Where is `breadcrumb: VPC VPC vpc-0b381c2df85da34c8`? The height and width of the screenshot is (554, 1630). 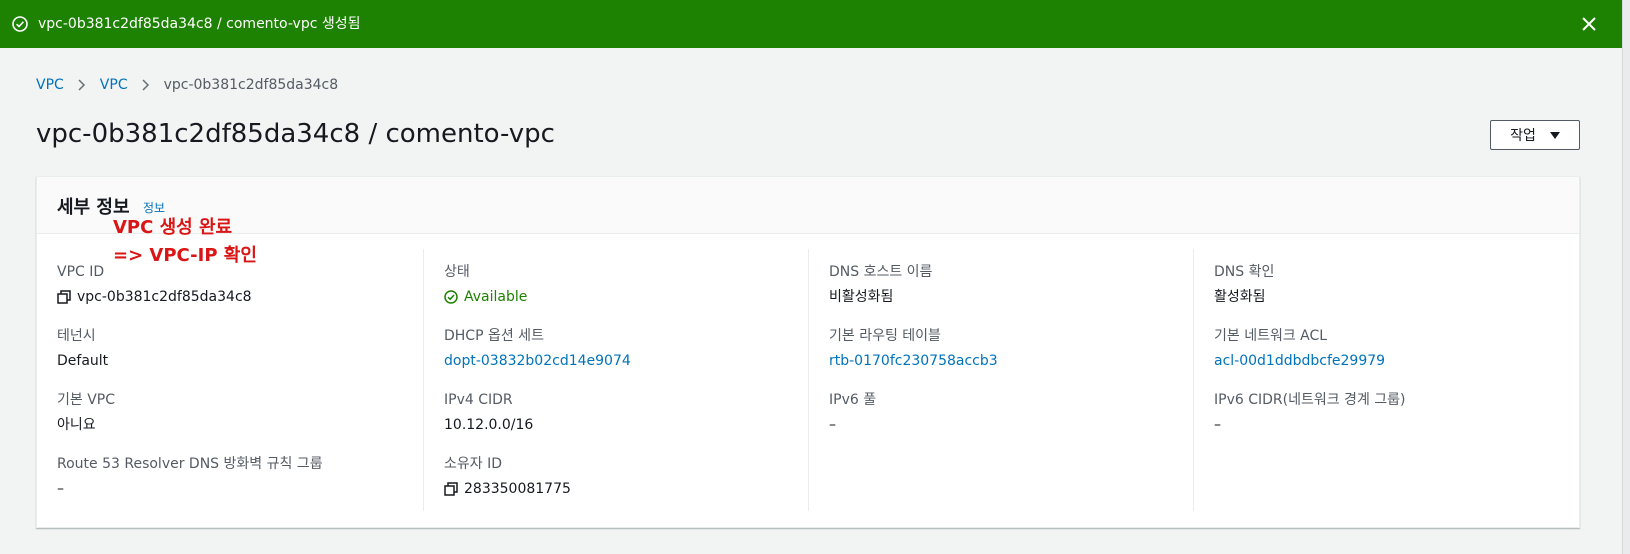 breadcrumb: VPC VPC vpc-0b381c2df85da34c8 is located at coordinates (187, 85).